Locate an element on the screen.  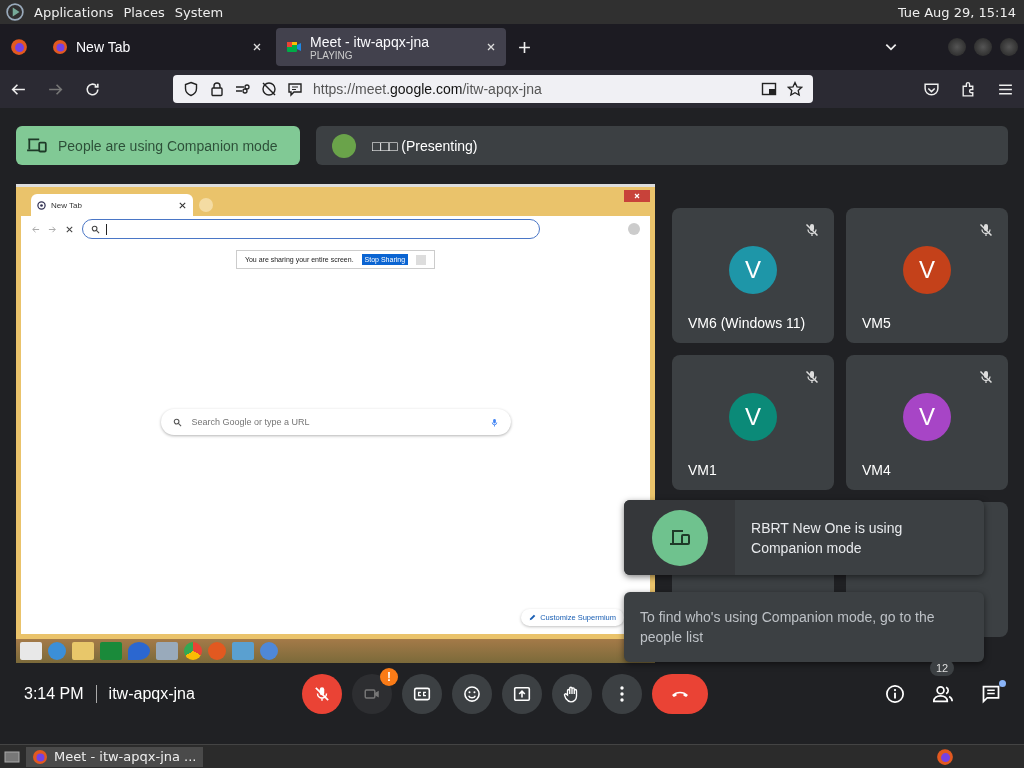
address-bar: https://meet.google.com/itw-apqx-jna is located at coordinates (493, 89).